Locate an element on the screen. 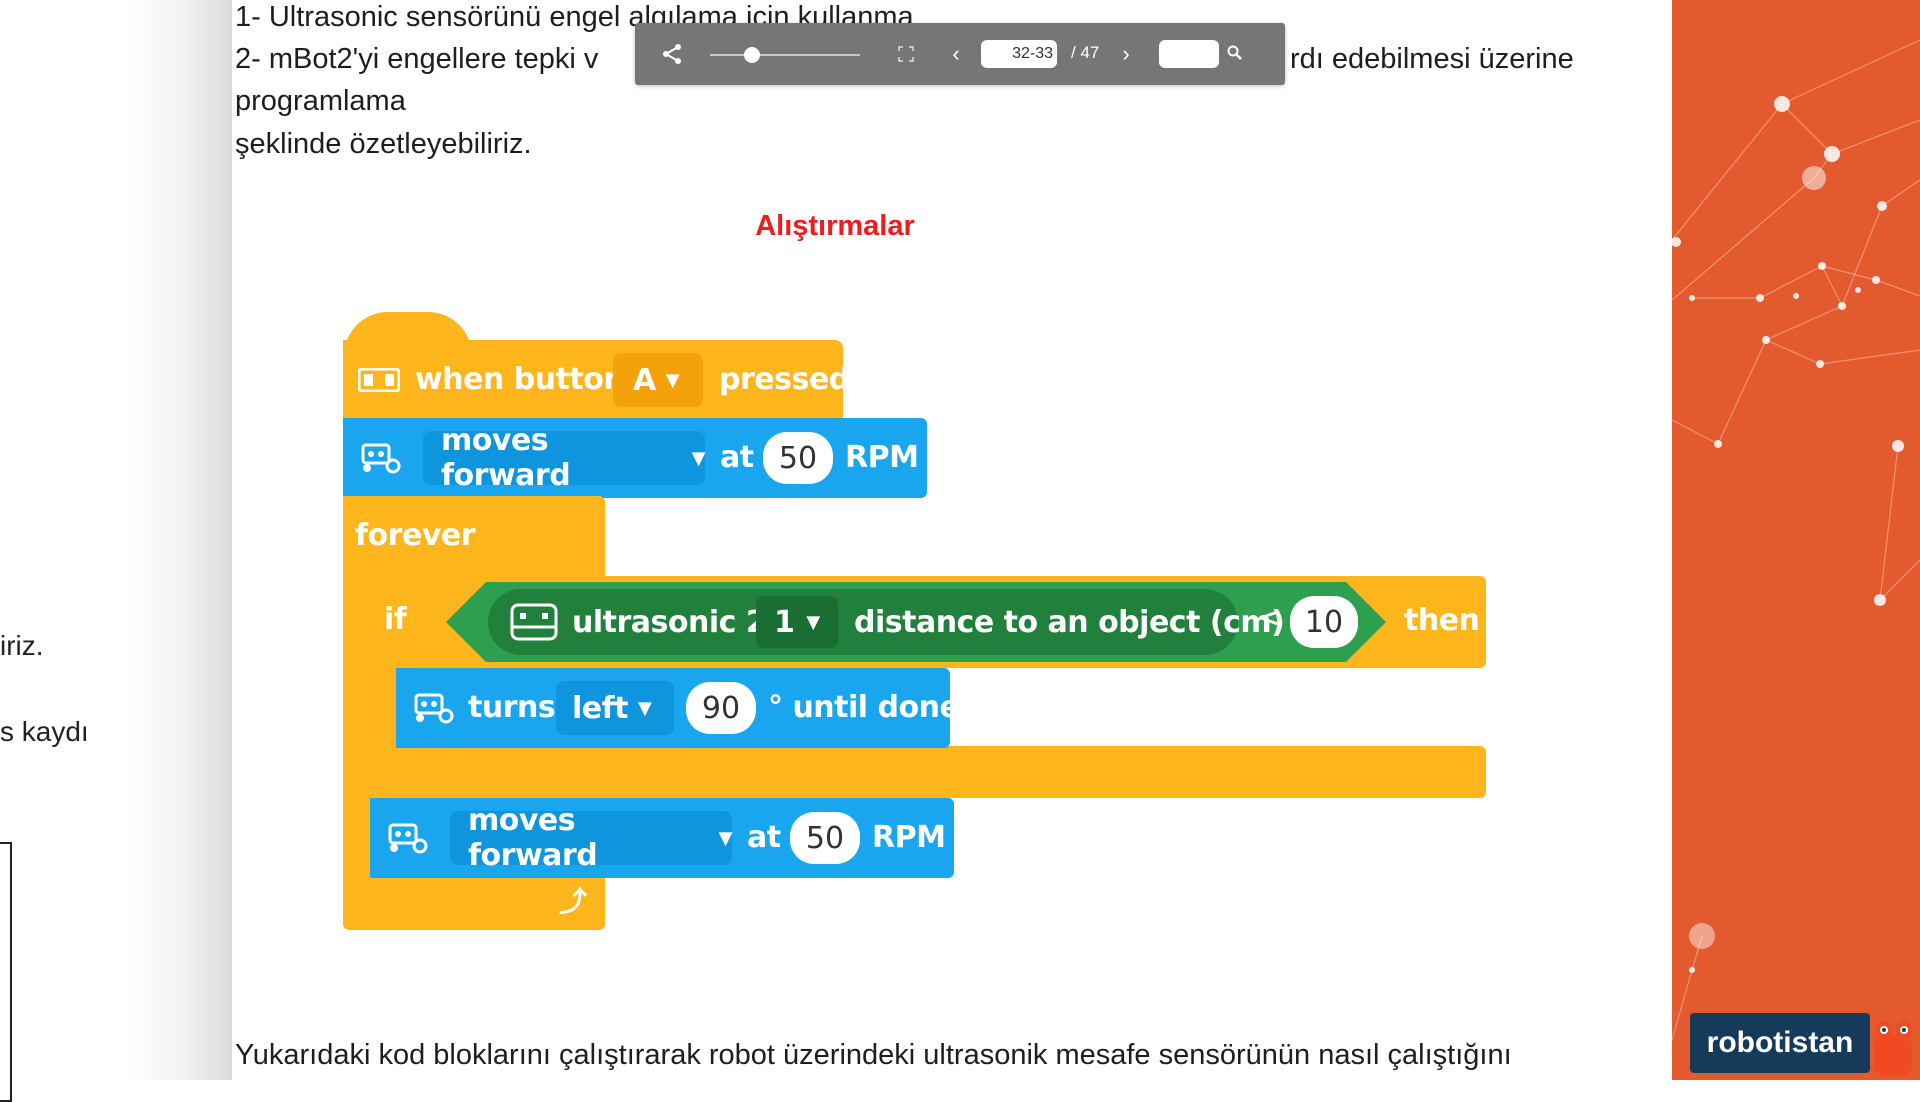  chevron-right-icon: › is located at coordinates (1126, 54).